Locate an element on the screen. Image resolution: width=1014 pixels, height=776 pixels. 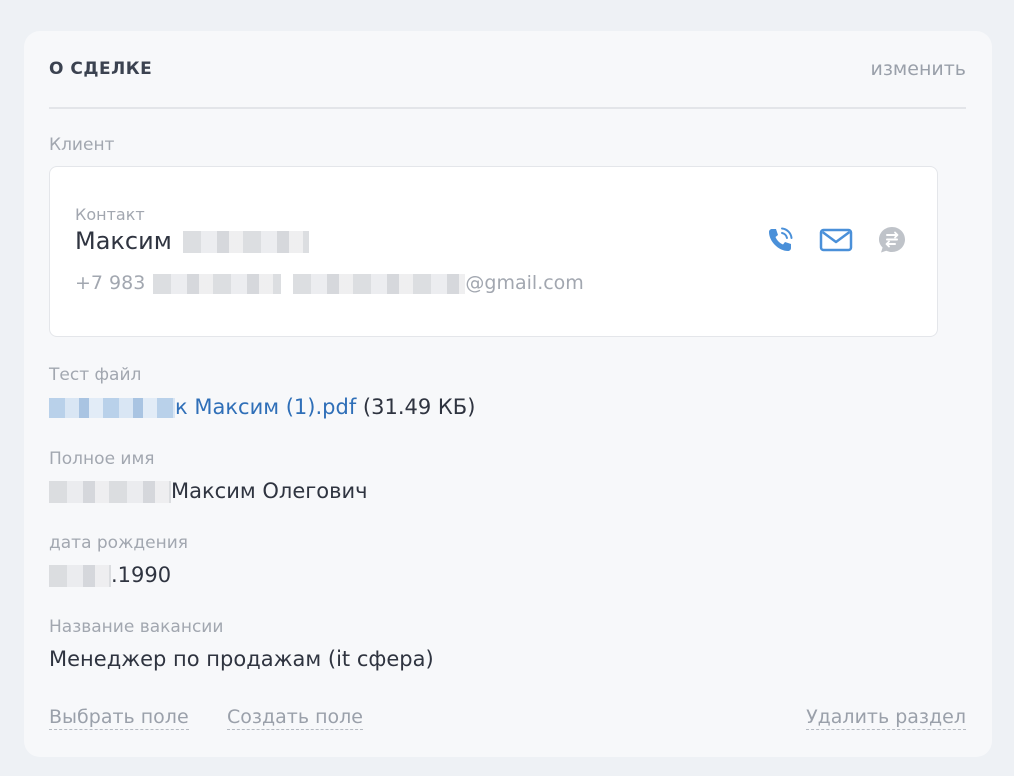
file-size: (31.49 КБ) is located at coordinates (419, 407).